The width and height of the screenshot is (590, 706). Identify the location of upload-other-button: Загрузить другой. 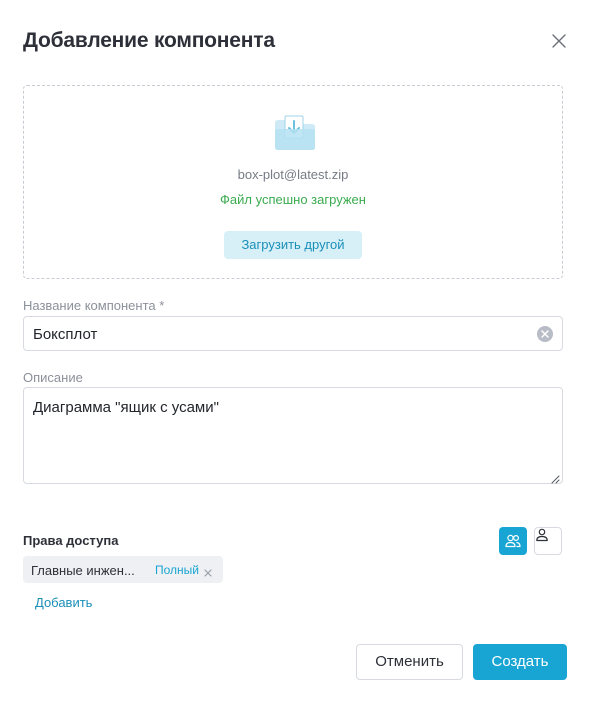
(293, 245).